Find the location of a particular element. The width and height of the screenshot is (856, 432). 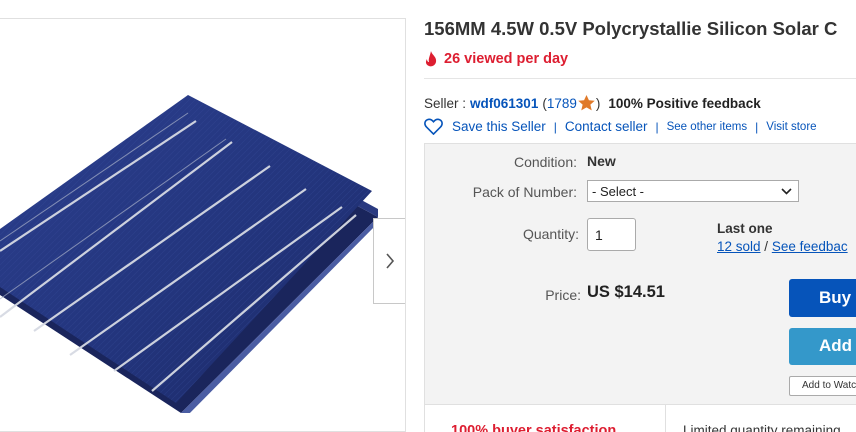

positive-feedback: 100% Positive feedback is located at coordinates (684, 103).